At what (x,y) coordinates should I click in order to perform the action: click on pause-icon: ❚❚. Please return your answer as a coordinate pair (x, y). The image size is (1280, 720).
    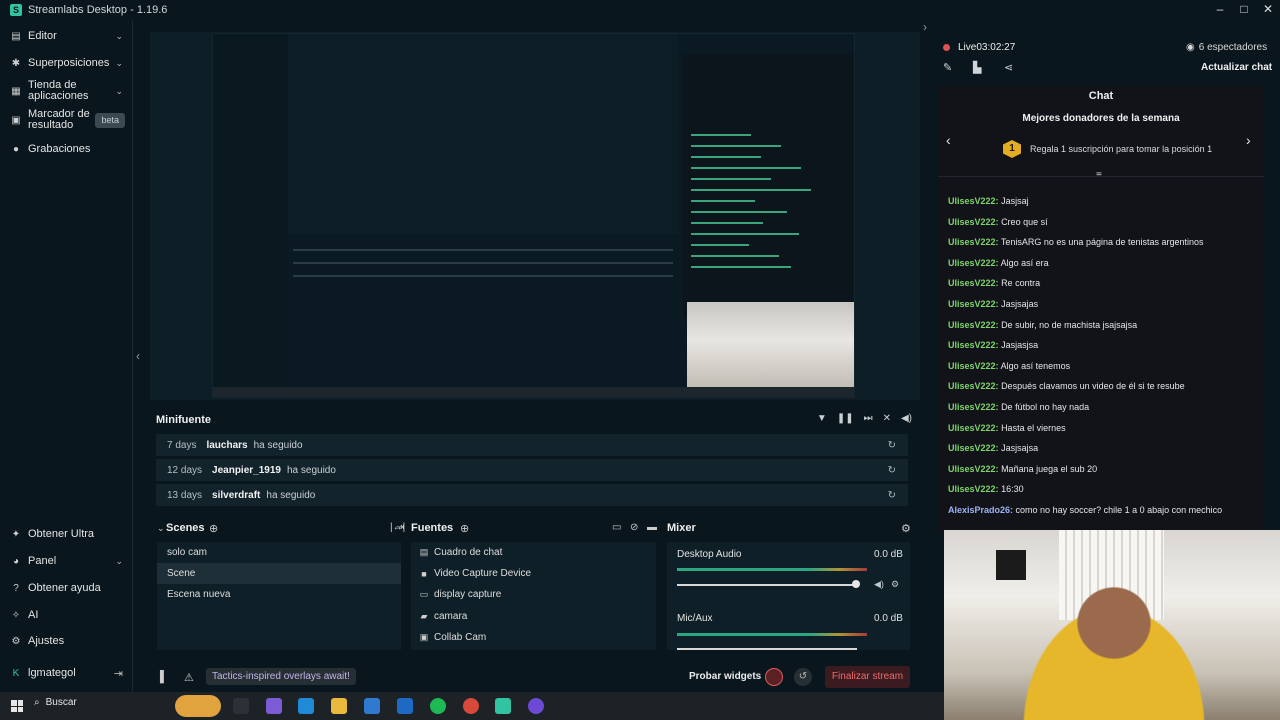
    Looking at the image, I should click on (845, 418).